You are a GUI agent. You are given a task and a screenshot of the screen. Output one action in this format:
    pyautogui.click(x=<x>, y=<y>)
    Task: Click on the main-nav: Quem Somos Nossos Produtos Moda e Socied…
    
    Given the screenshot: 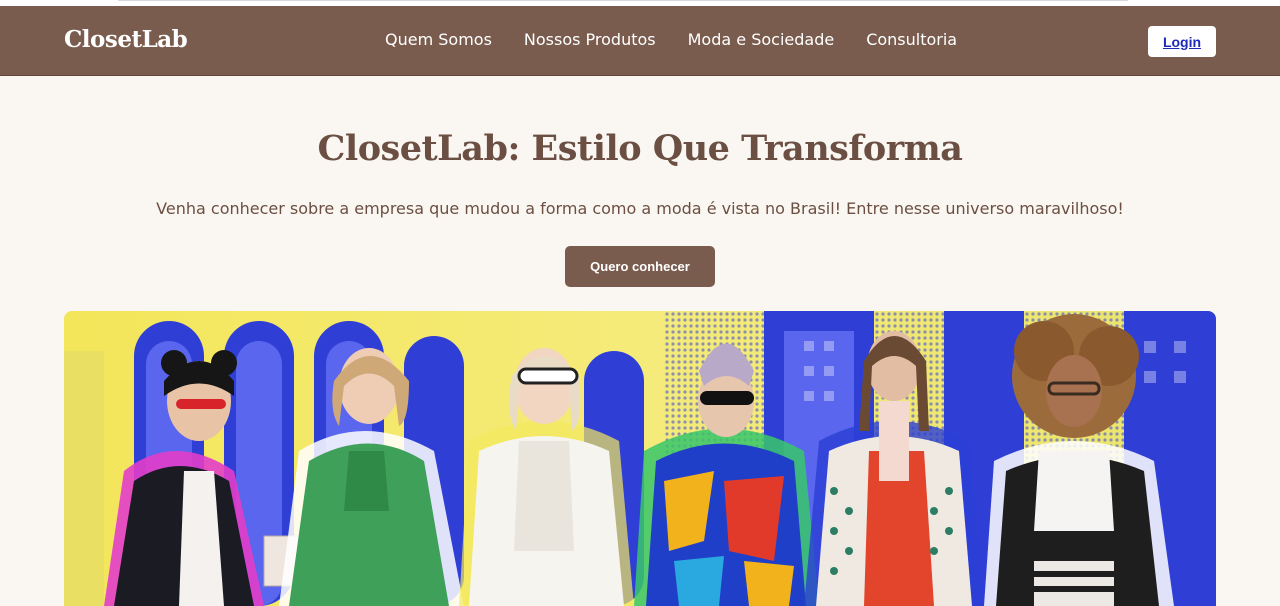 What is the action you would take?
    pyautogui.click(x=671, y=39)
    